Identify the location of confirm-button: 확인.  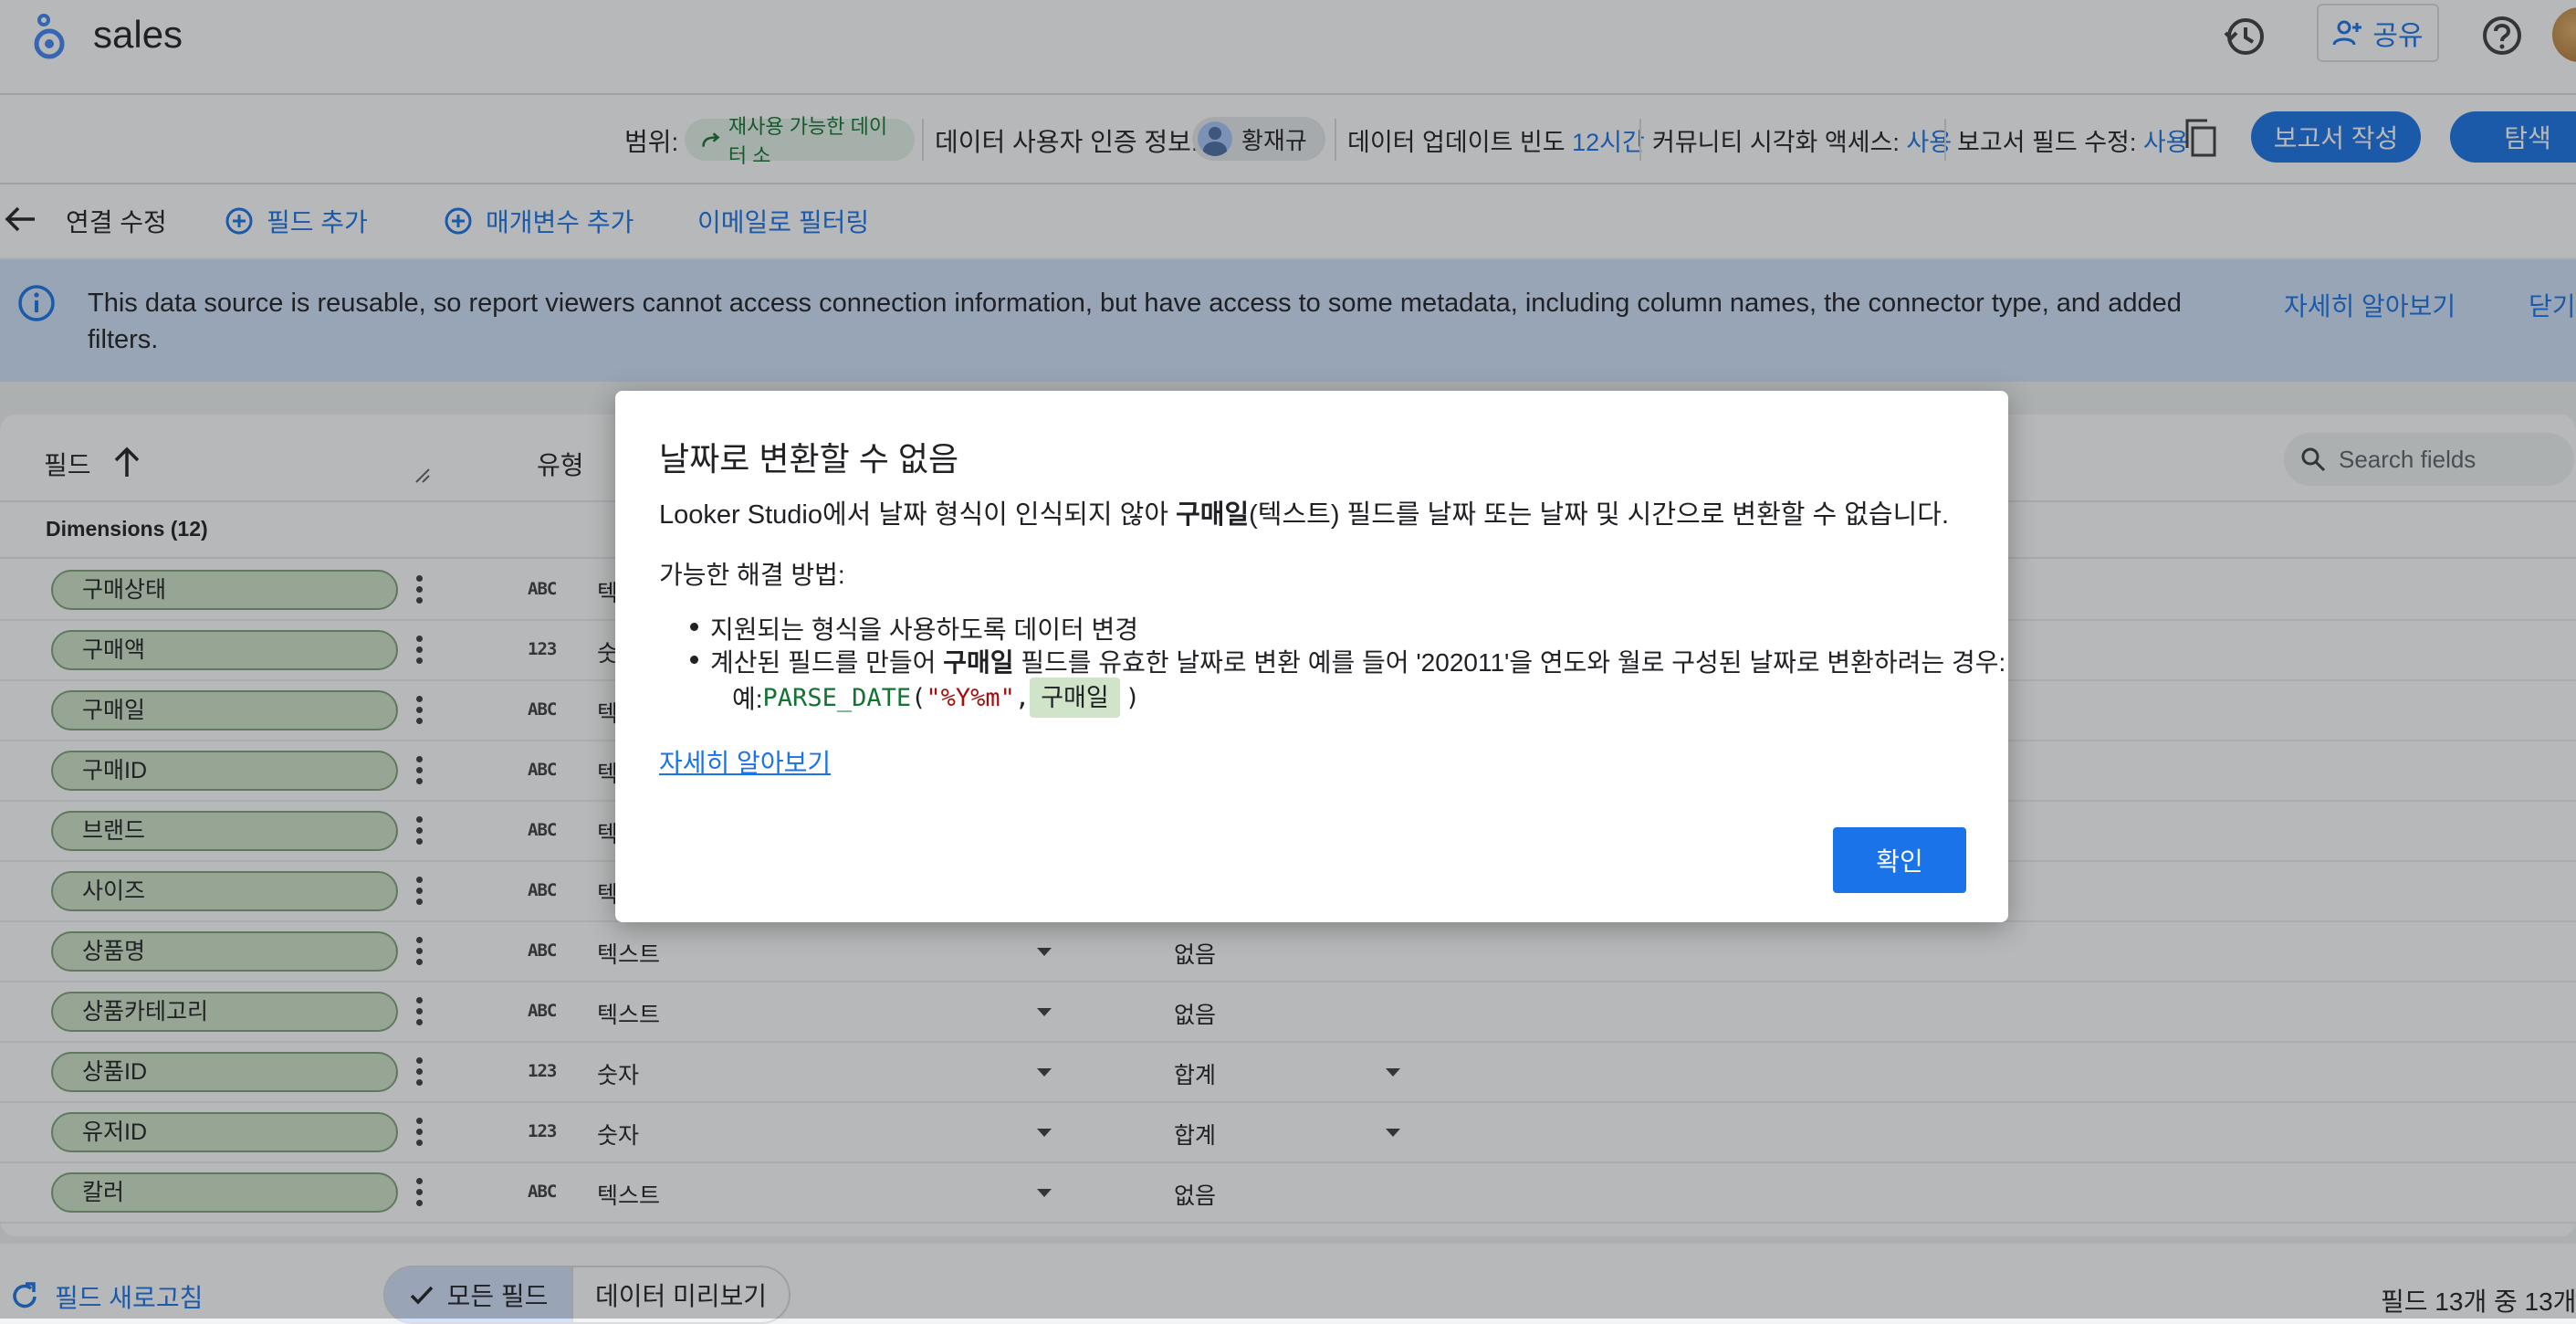
(1900, 860).